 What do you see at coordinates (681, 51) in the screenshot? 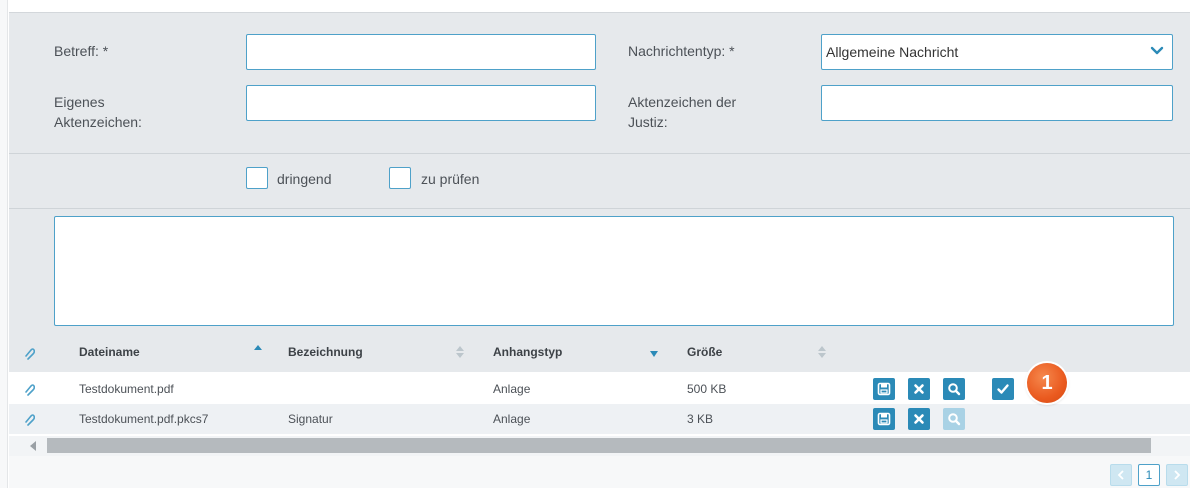
I see `message-type-label: Nachrichtentyp: *` at bounding box center [681, 51].